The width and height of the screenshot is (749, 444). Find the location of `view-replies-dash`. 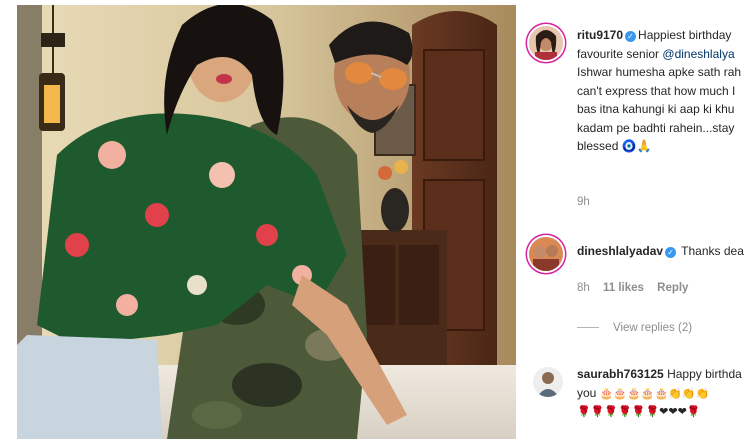

view-replies-dash is located at coordinates (588, 328).